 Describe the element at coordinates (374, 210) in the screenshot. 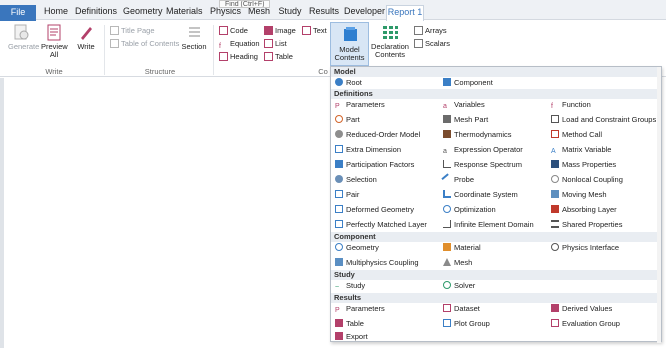

I see `menu-item-deformed-geometry: Deformed Geometry` at that location.